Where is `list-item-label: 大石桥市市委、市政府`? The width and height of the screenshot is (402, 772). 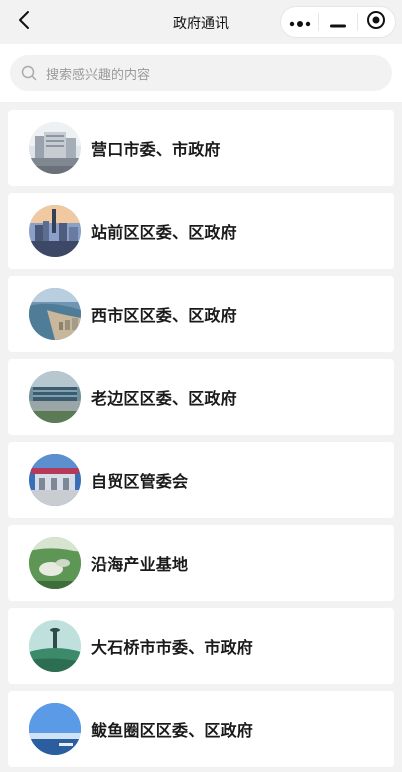
list-item-label: 大石桥市市委、市政府 is located at coordinates (172, 647).